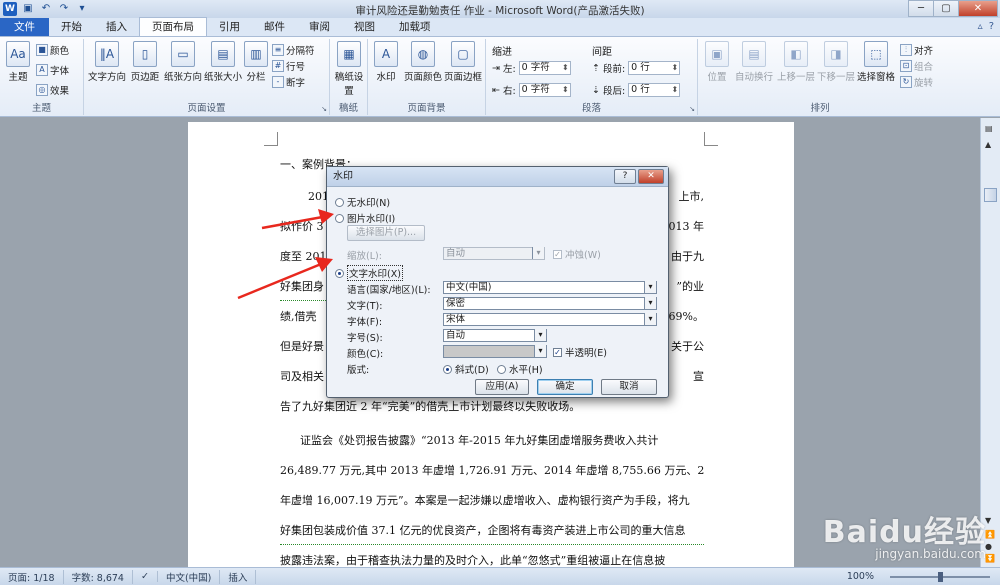  I want to click on page-indicator: 页面: 1/18, so click(32, 576).